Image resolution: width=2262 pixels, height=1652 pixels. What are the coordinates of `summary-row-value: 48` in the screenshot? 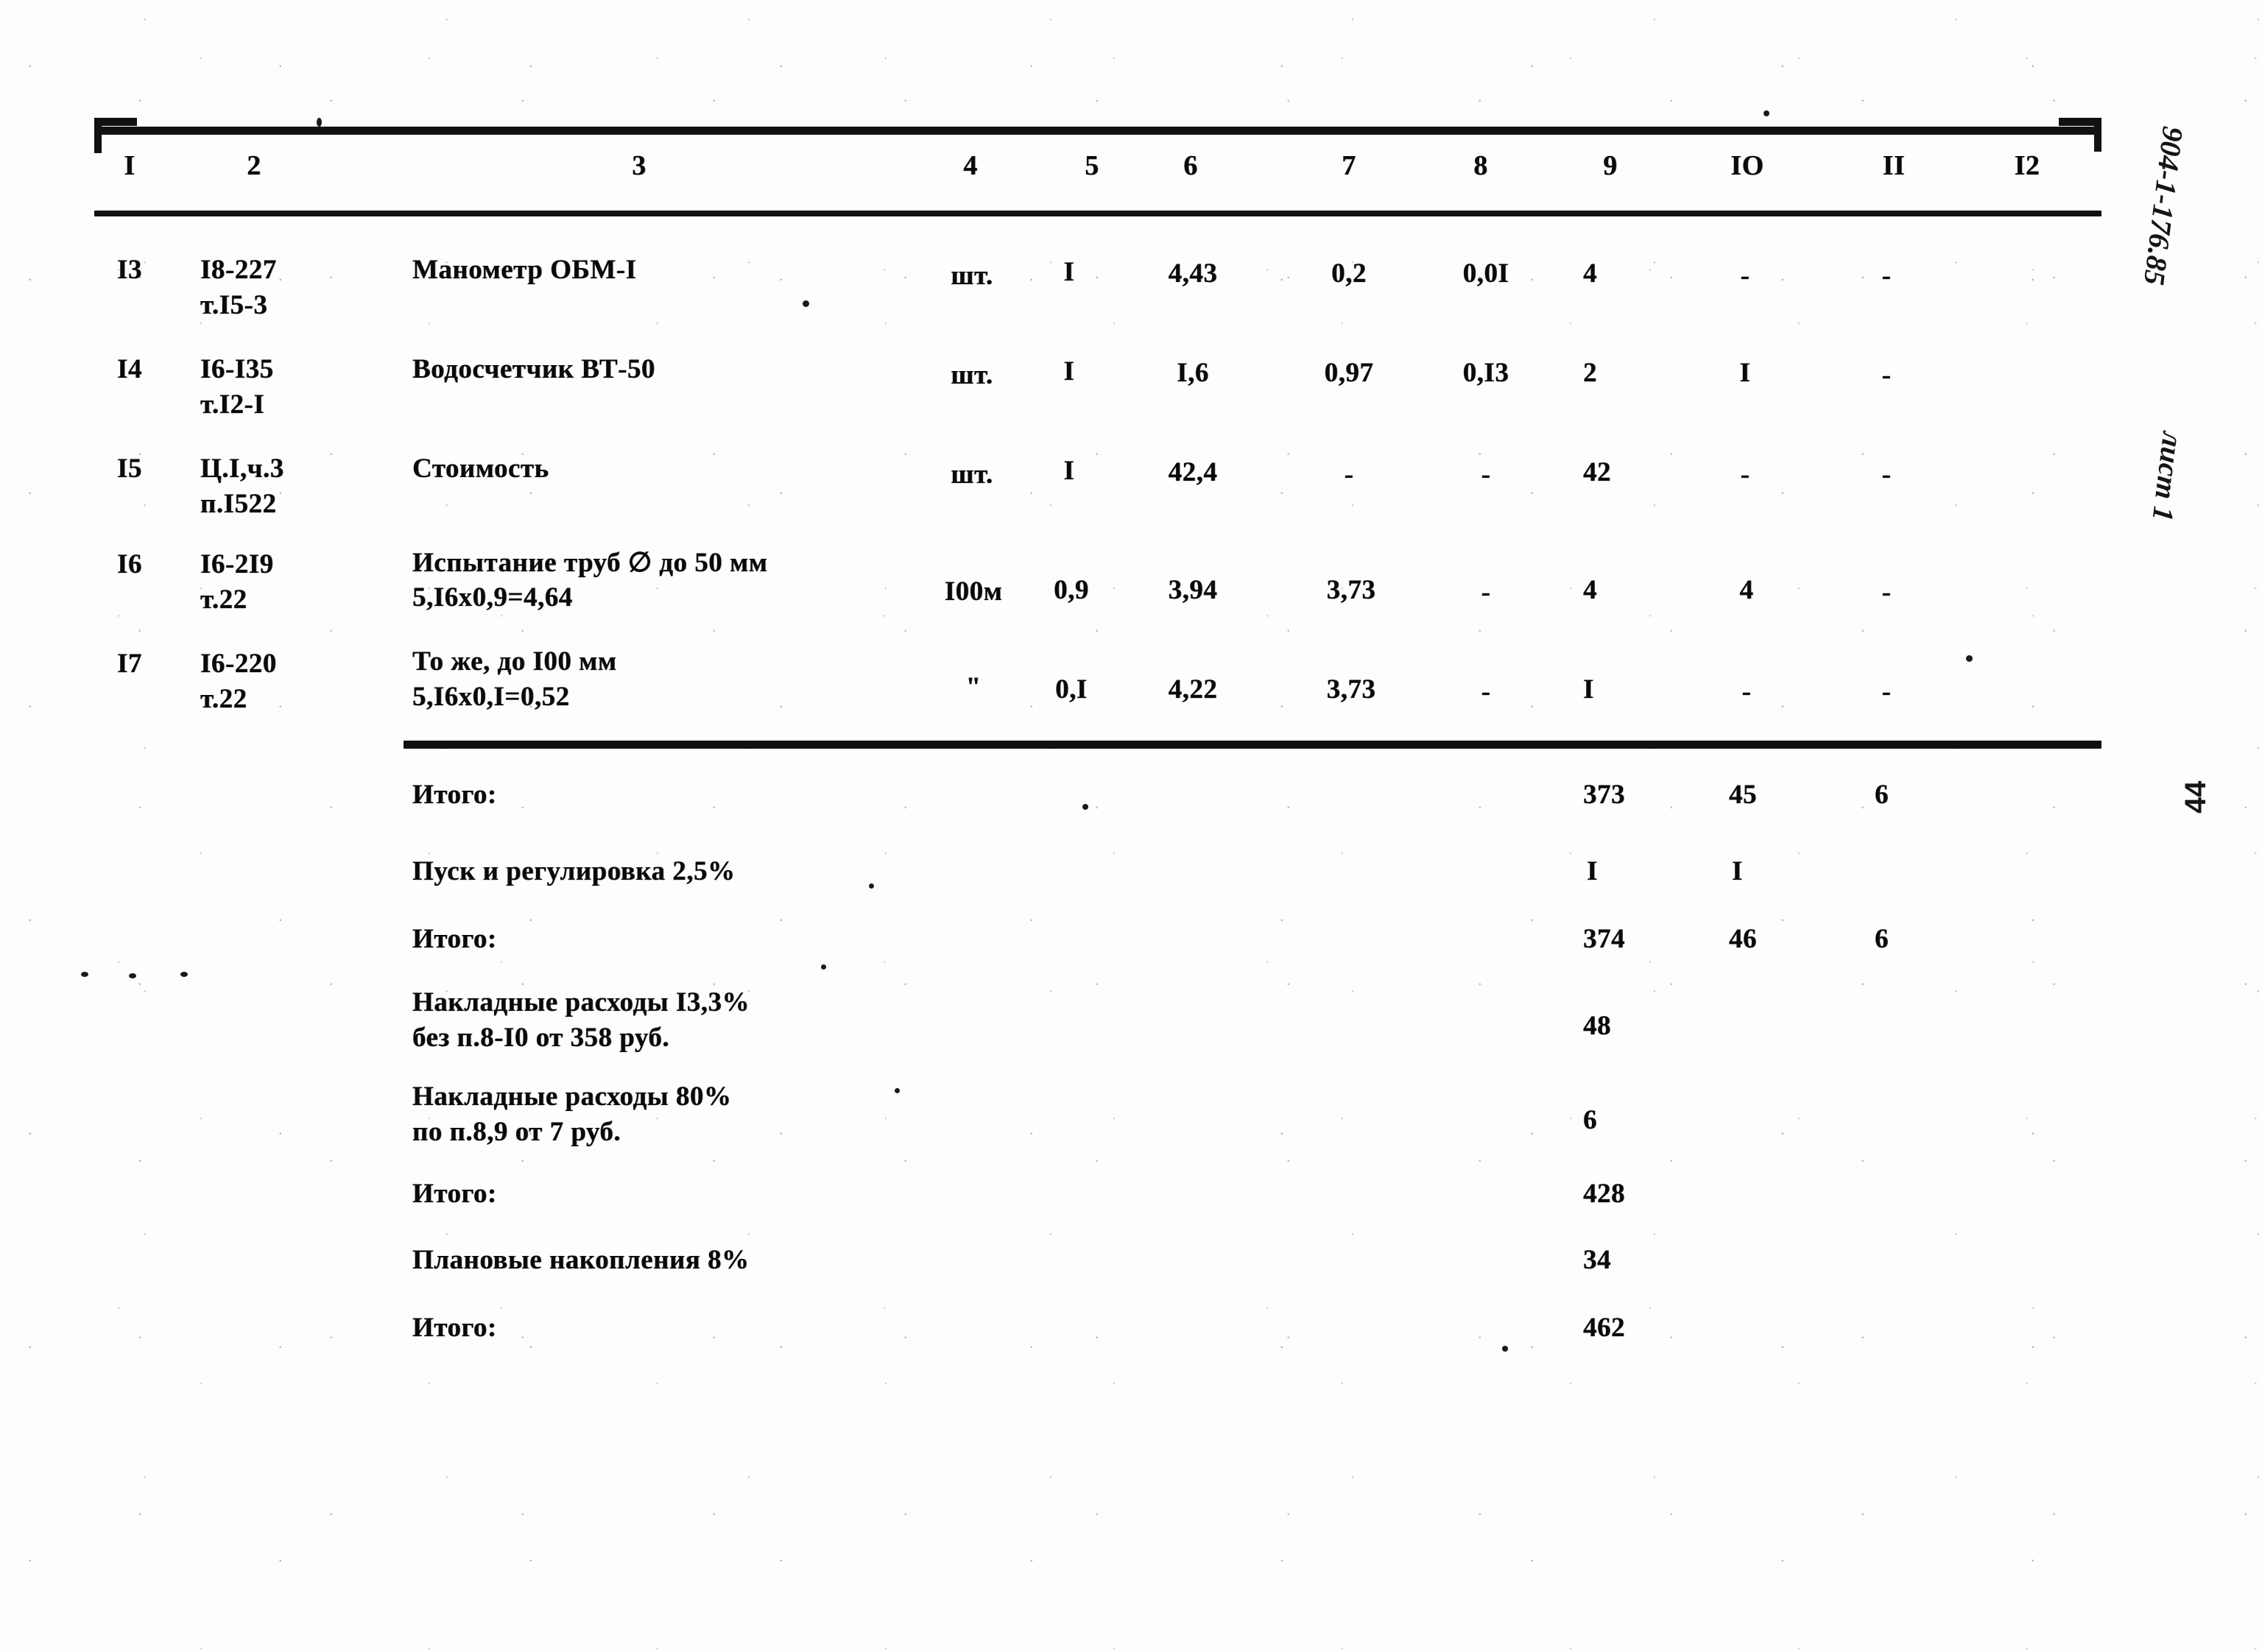 It's located at (1597, 1026).